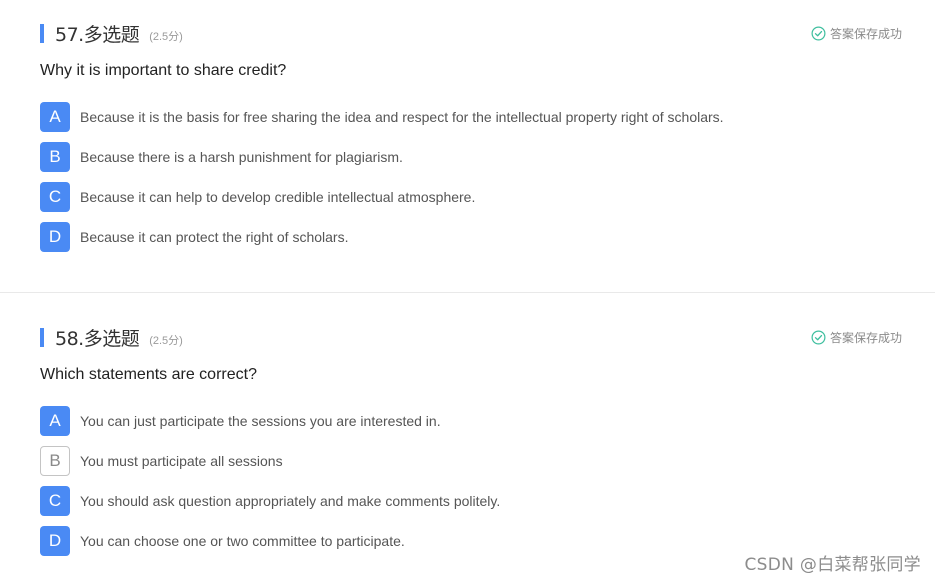 The image size is (935, 582). I want to click on question-header: 58.多选题 (2.5分), so click(111, 338).